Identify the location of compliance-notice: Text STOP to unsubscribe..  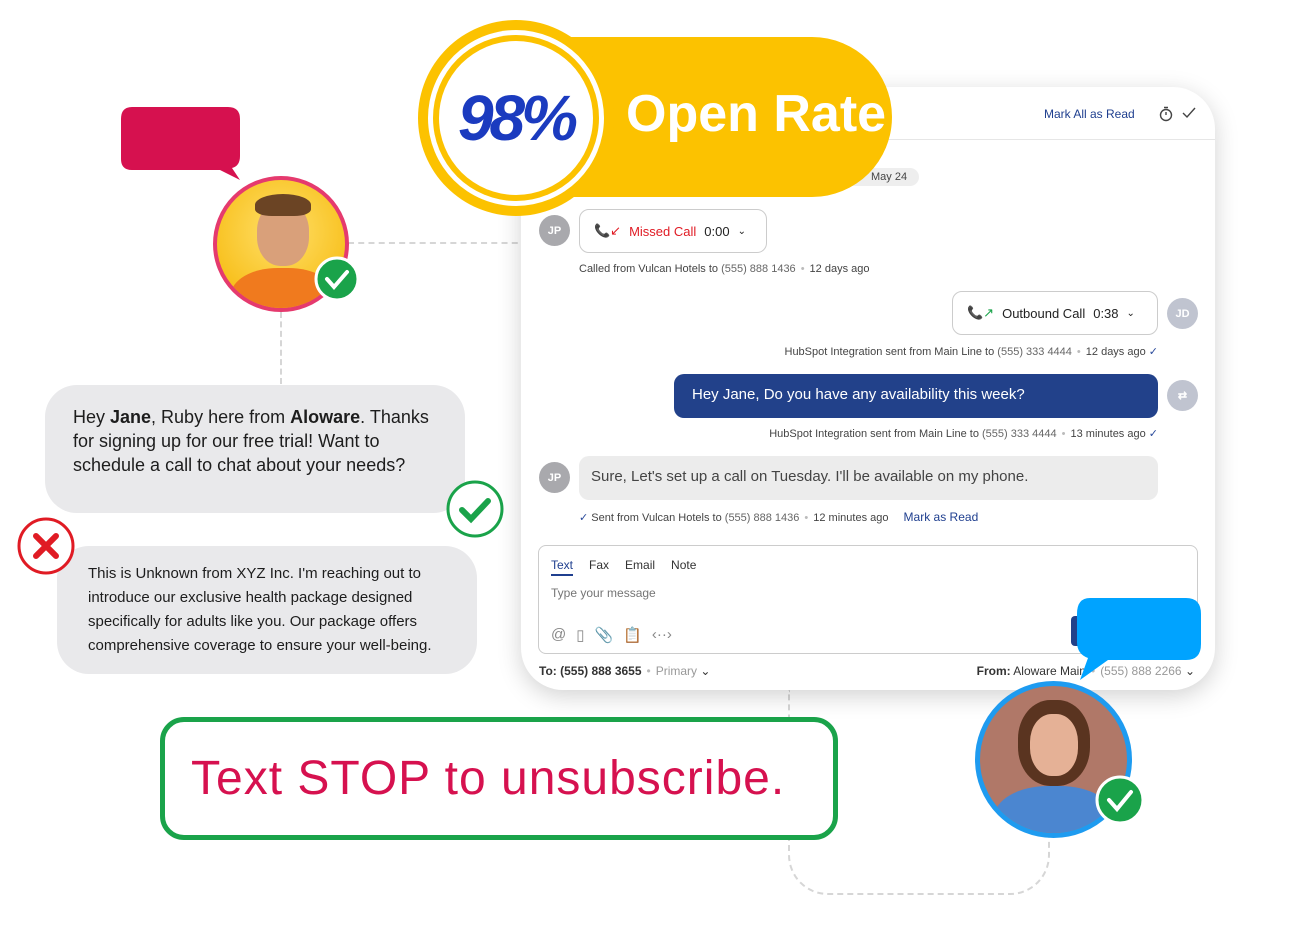
(499, 778).